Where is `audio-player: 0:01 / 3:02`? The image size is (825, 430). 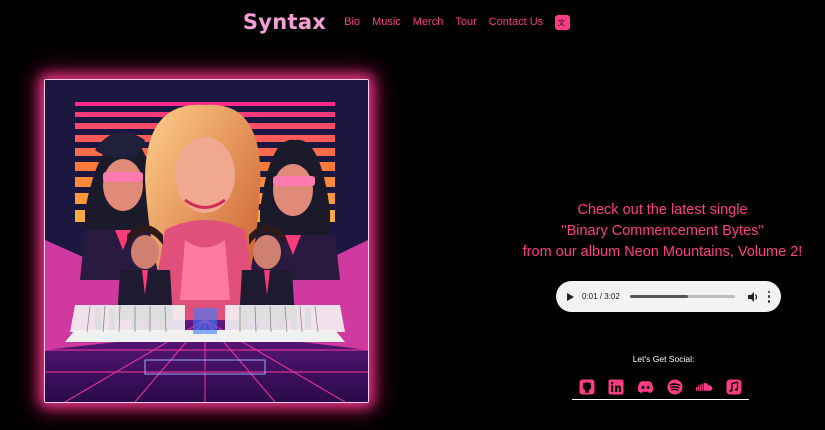
audio-player: 0:01 / 3:02 is located at coordinates (668, 296).